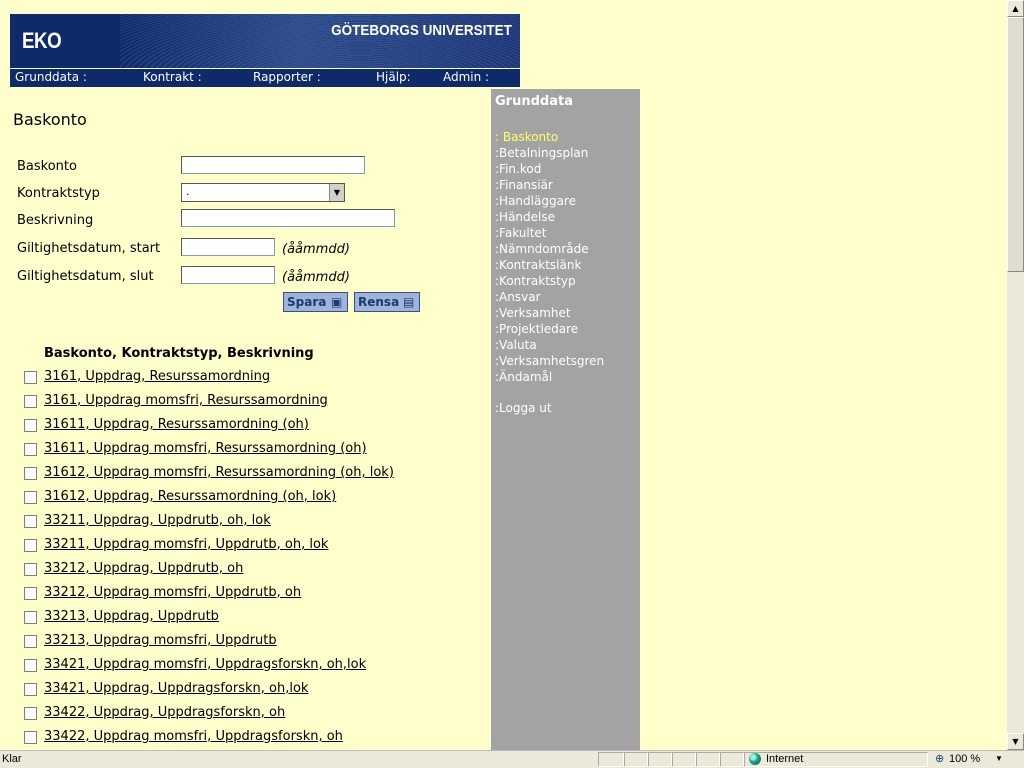 The height and width of the screenshot is (768, 1024). I want to click on sidebar-item-andamal: :Ändamål, so click(549, 377).